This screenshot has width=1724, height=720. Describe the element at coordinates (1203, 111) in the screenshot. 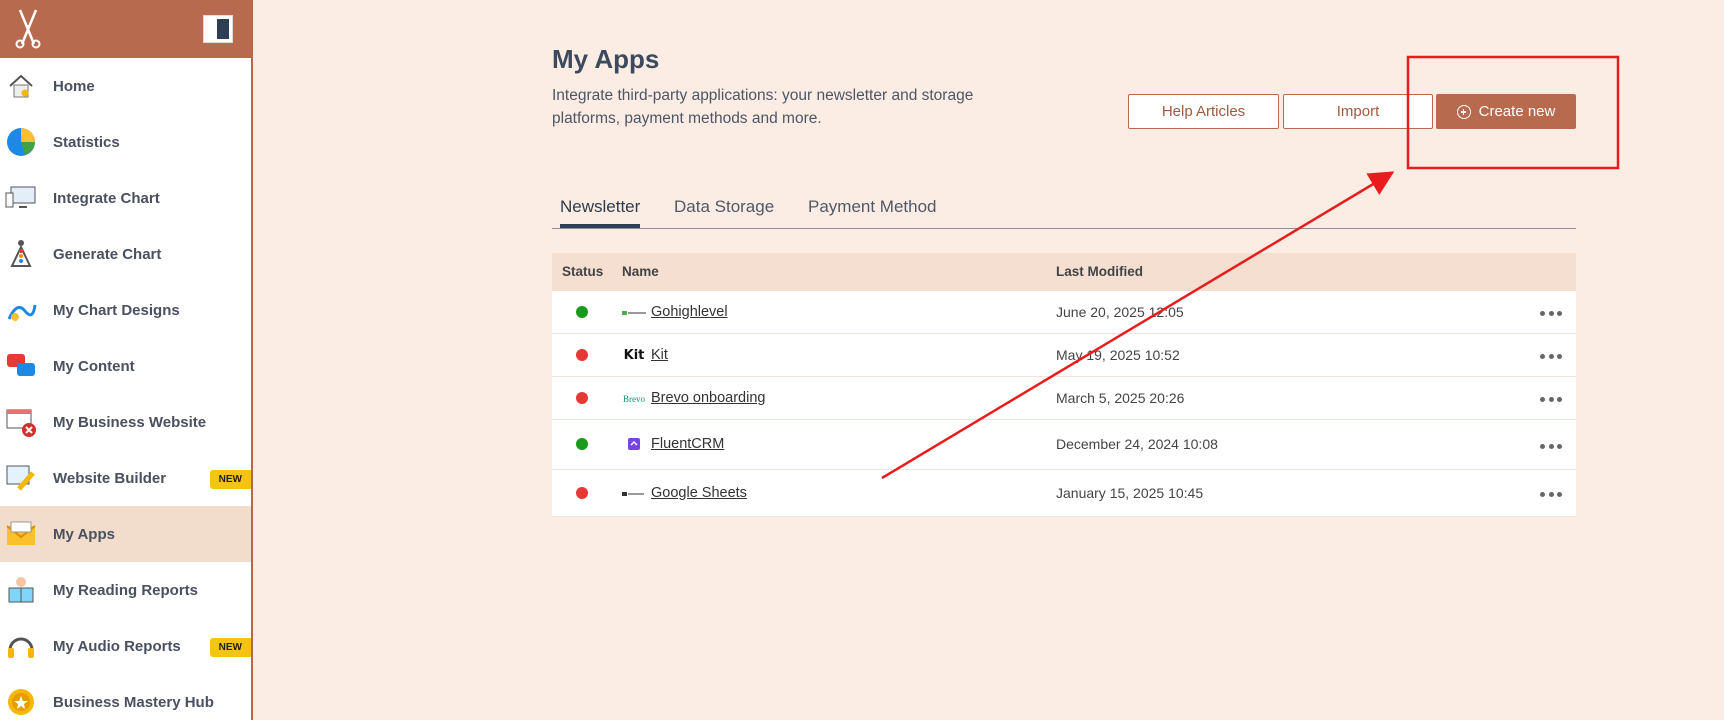

I see `help-articles-button: Help Articles` at that location.